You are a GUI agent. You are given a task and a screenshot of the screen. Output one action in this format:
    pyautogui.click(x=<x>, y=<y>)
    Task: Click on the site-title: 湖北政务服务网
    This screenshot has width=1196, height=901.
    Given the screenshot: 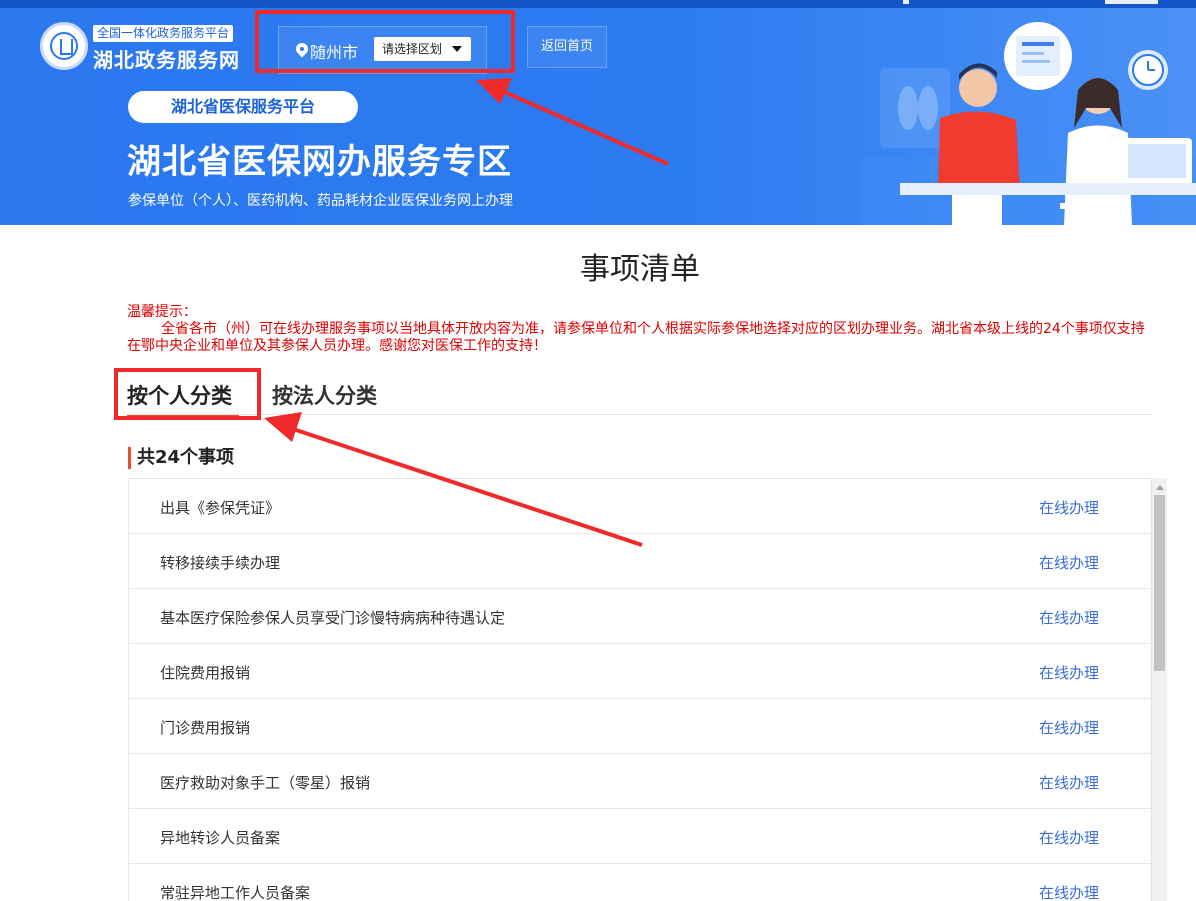 What is the action you would take?
    pyautogui.click(x=166, y=58)
    